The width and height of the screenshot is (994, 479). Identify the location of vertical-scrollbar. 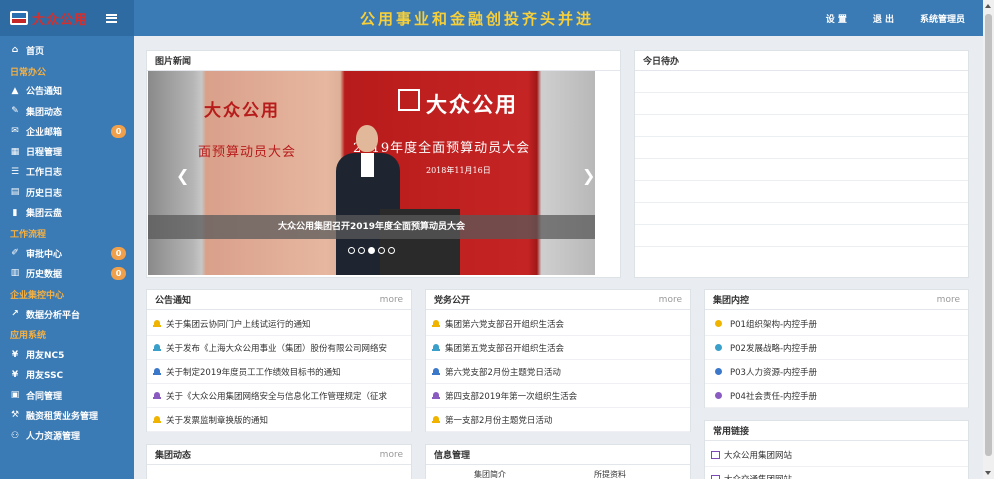
(988, 239).